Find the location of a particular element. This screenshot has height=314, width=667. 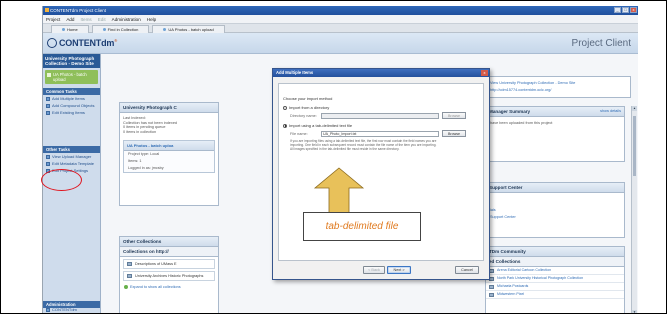

support-link: ials is located at coordinates (555, 210).